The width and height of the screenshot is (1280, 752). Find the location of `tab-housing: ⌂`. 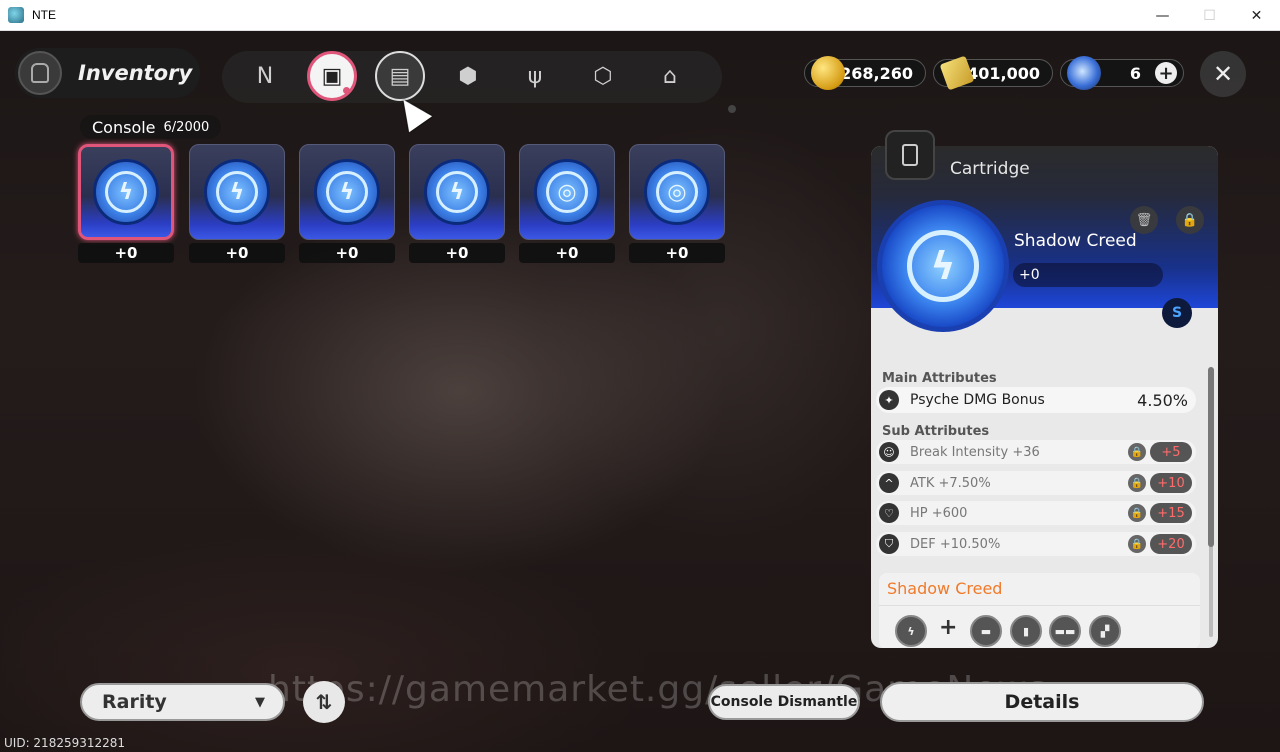

tab-housing: ⌂ is located at coordinates (670, 76).